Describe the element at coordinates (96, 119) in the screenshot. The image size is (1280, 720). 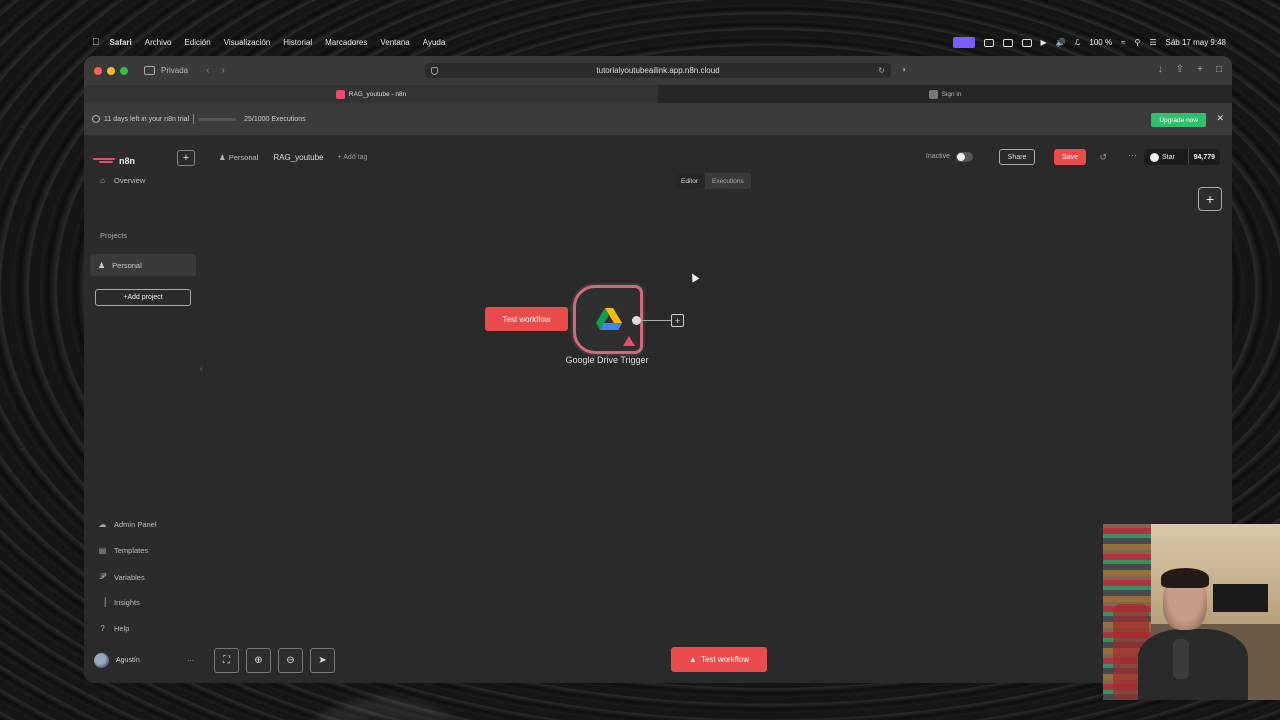
I see `info-icon` at that location.